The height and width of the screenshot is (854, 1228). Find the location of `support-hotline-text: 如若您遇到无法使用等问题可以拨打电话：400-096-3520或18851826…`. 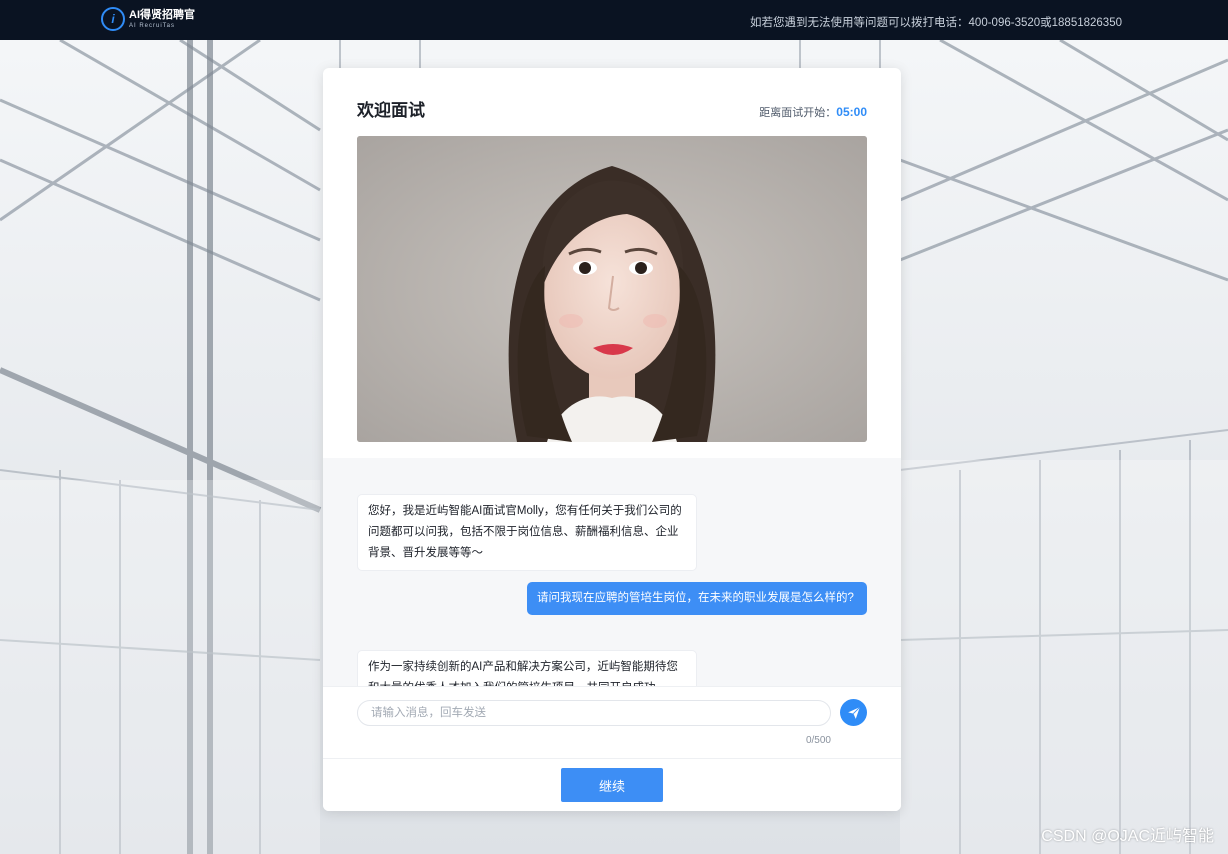

support-hotline-text: 如若您遇到无法使用等问题可以拨打电话：400-096-3520或18851826… is located at coordinates (936, 23).